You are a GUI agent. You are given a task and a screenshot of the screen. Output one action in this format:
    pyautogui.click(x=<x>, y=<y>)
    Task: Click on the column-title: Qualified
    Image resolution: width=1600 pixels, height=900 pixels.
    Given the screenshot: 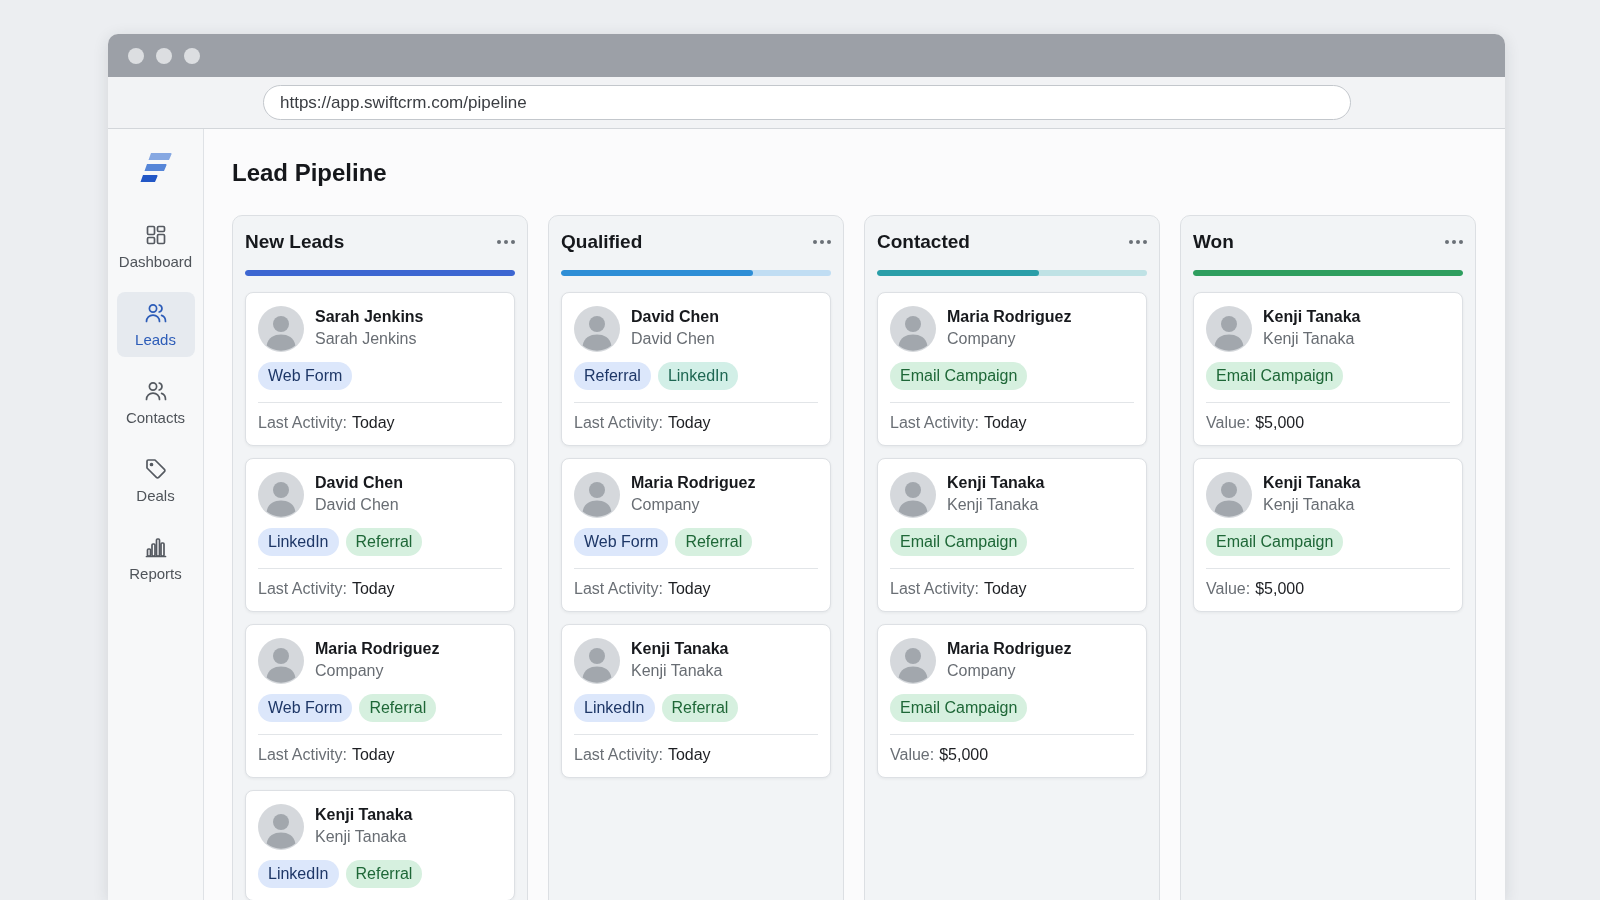 What is the action you would take?
    pyautogui.click(x=602, y=242)
    